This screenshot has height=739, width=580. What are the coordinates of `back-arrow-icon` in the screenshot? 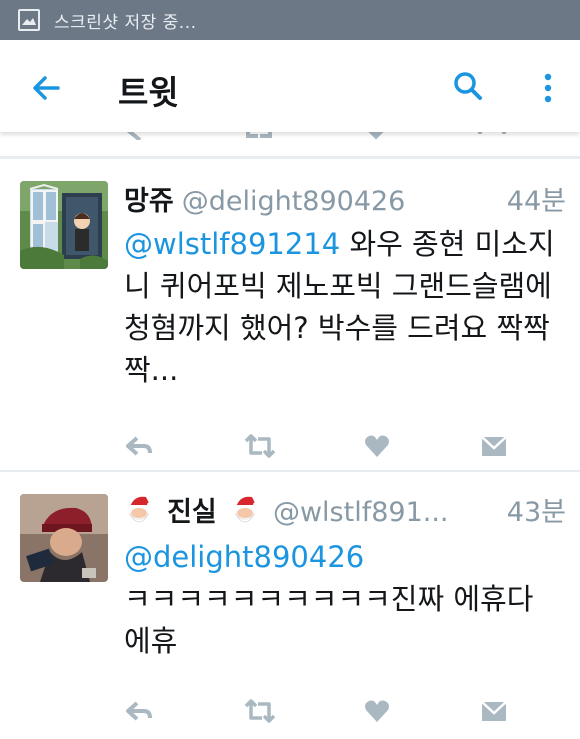 It's located at (46, 88).